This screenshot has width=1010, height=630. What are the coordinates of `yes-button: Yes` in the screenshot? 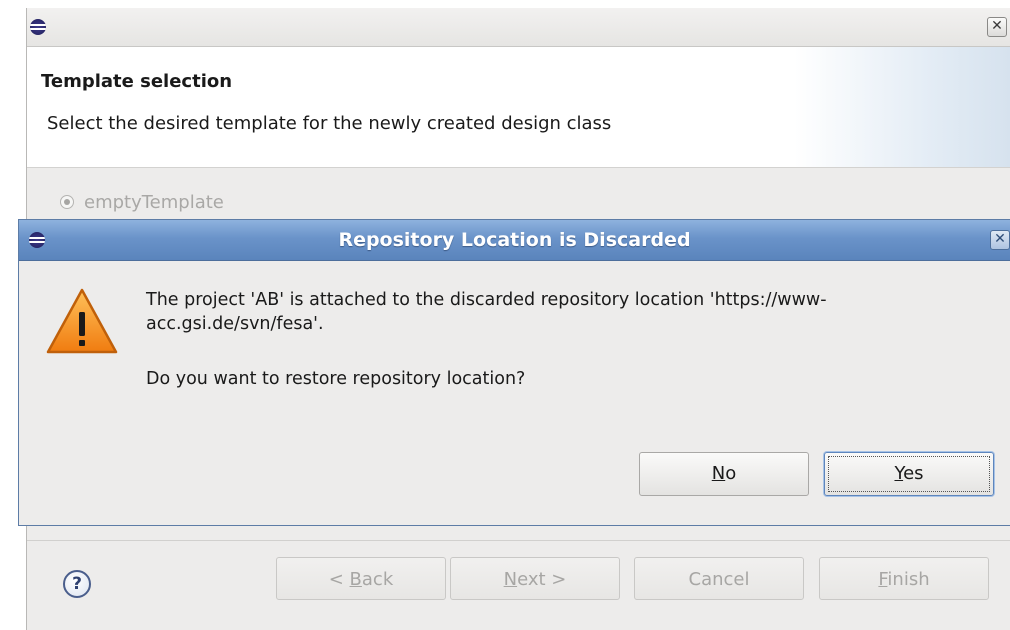 It's located at (909, 474).